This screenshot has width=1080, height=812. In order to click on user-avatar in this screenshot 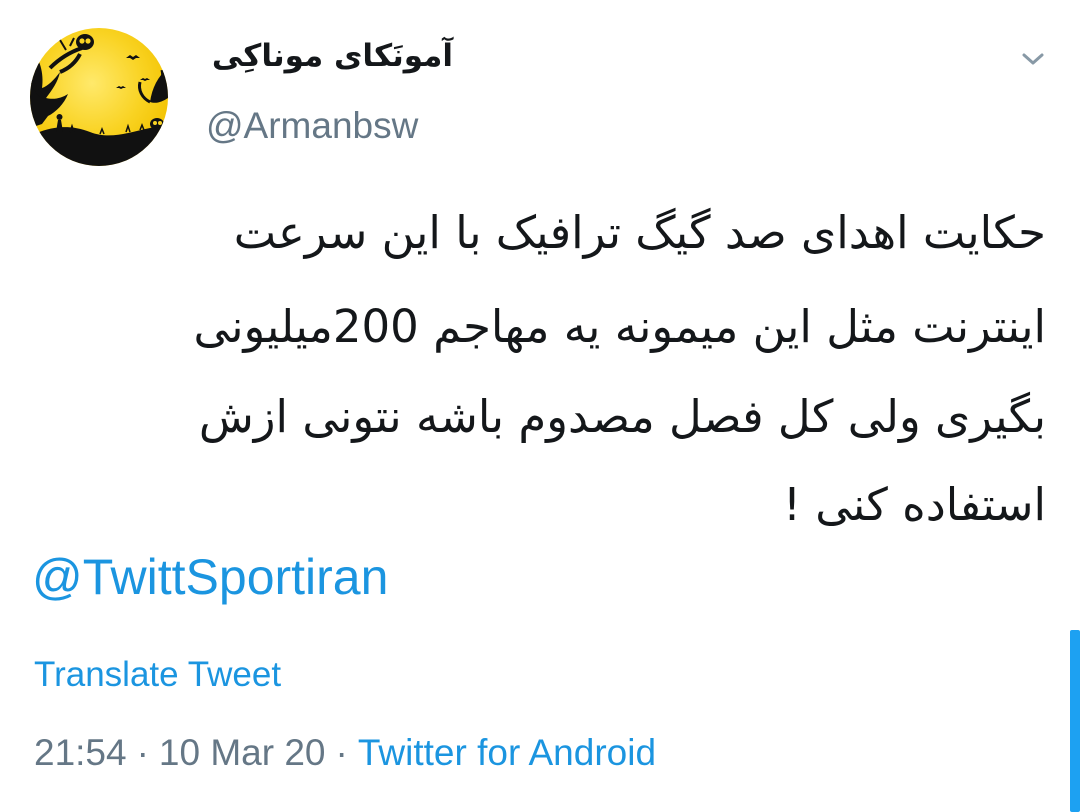, I will do `click(99, 97)`.